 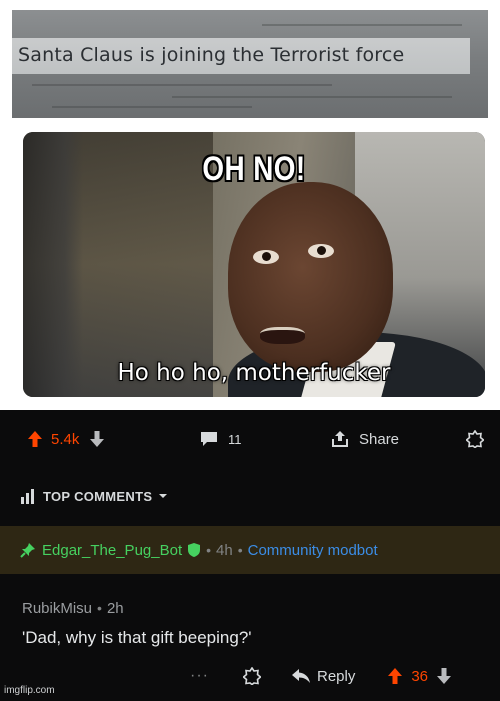 I want to click on comment-score: 36, so click(x=420, y=676).